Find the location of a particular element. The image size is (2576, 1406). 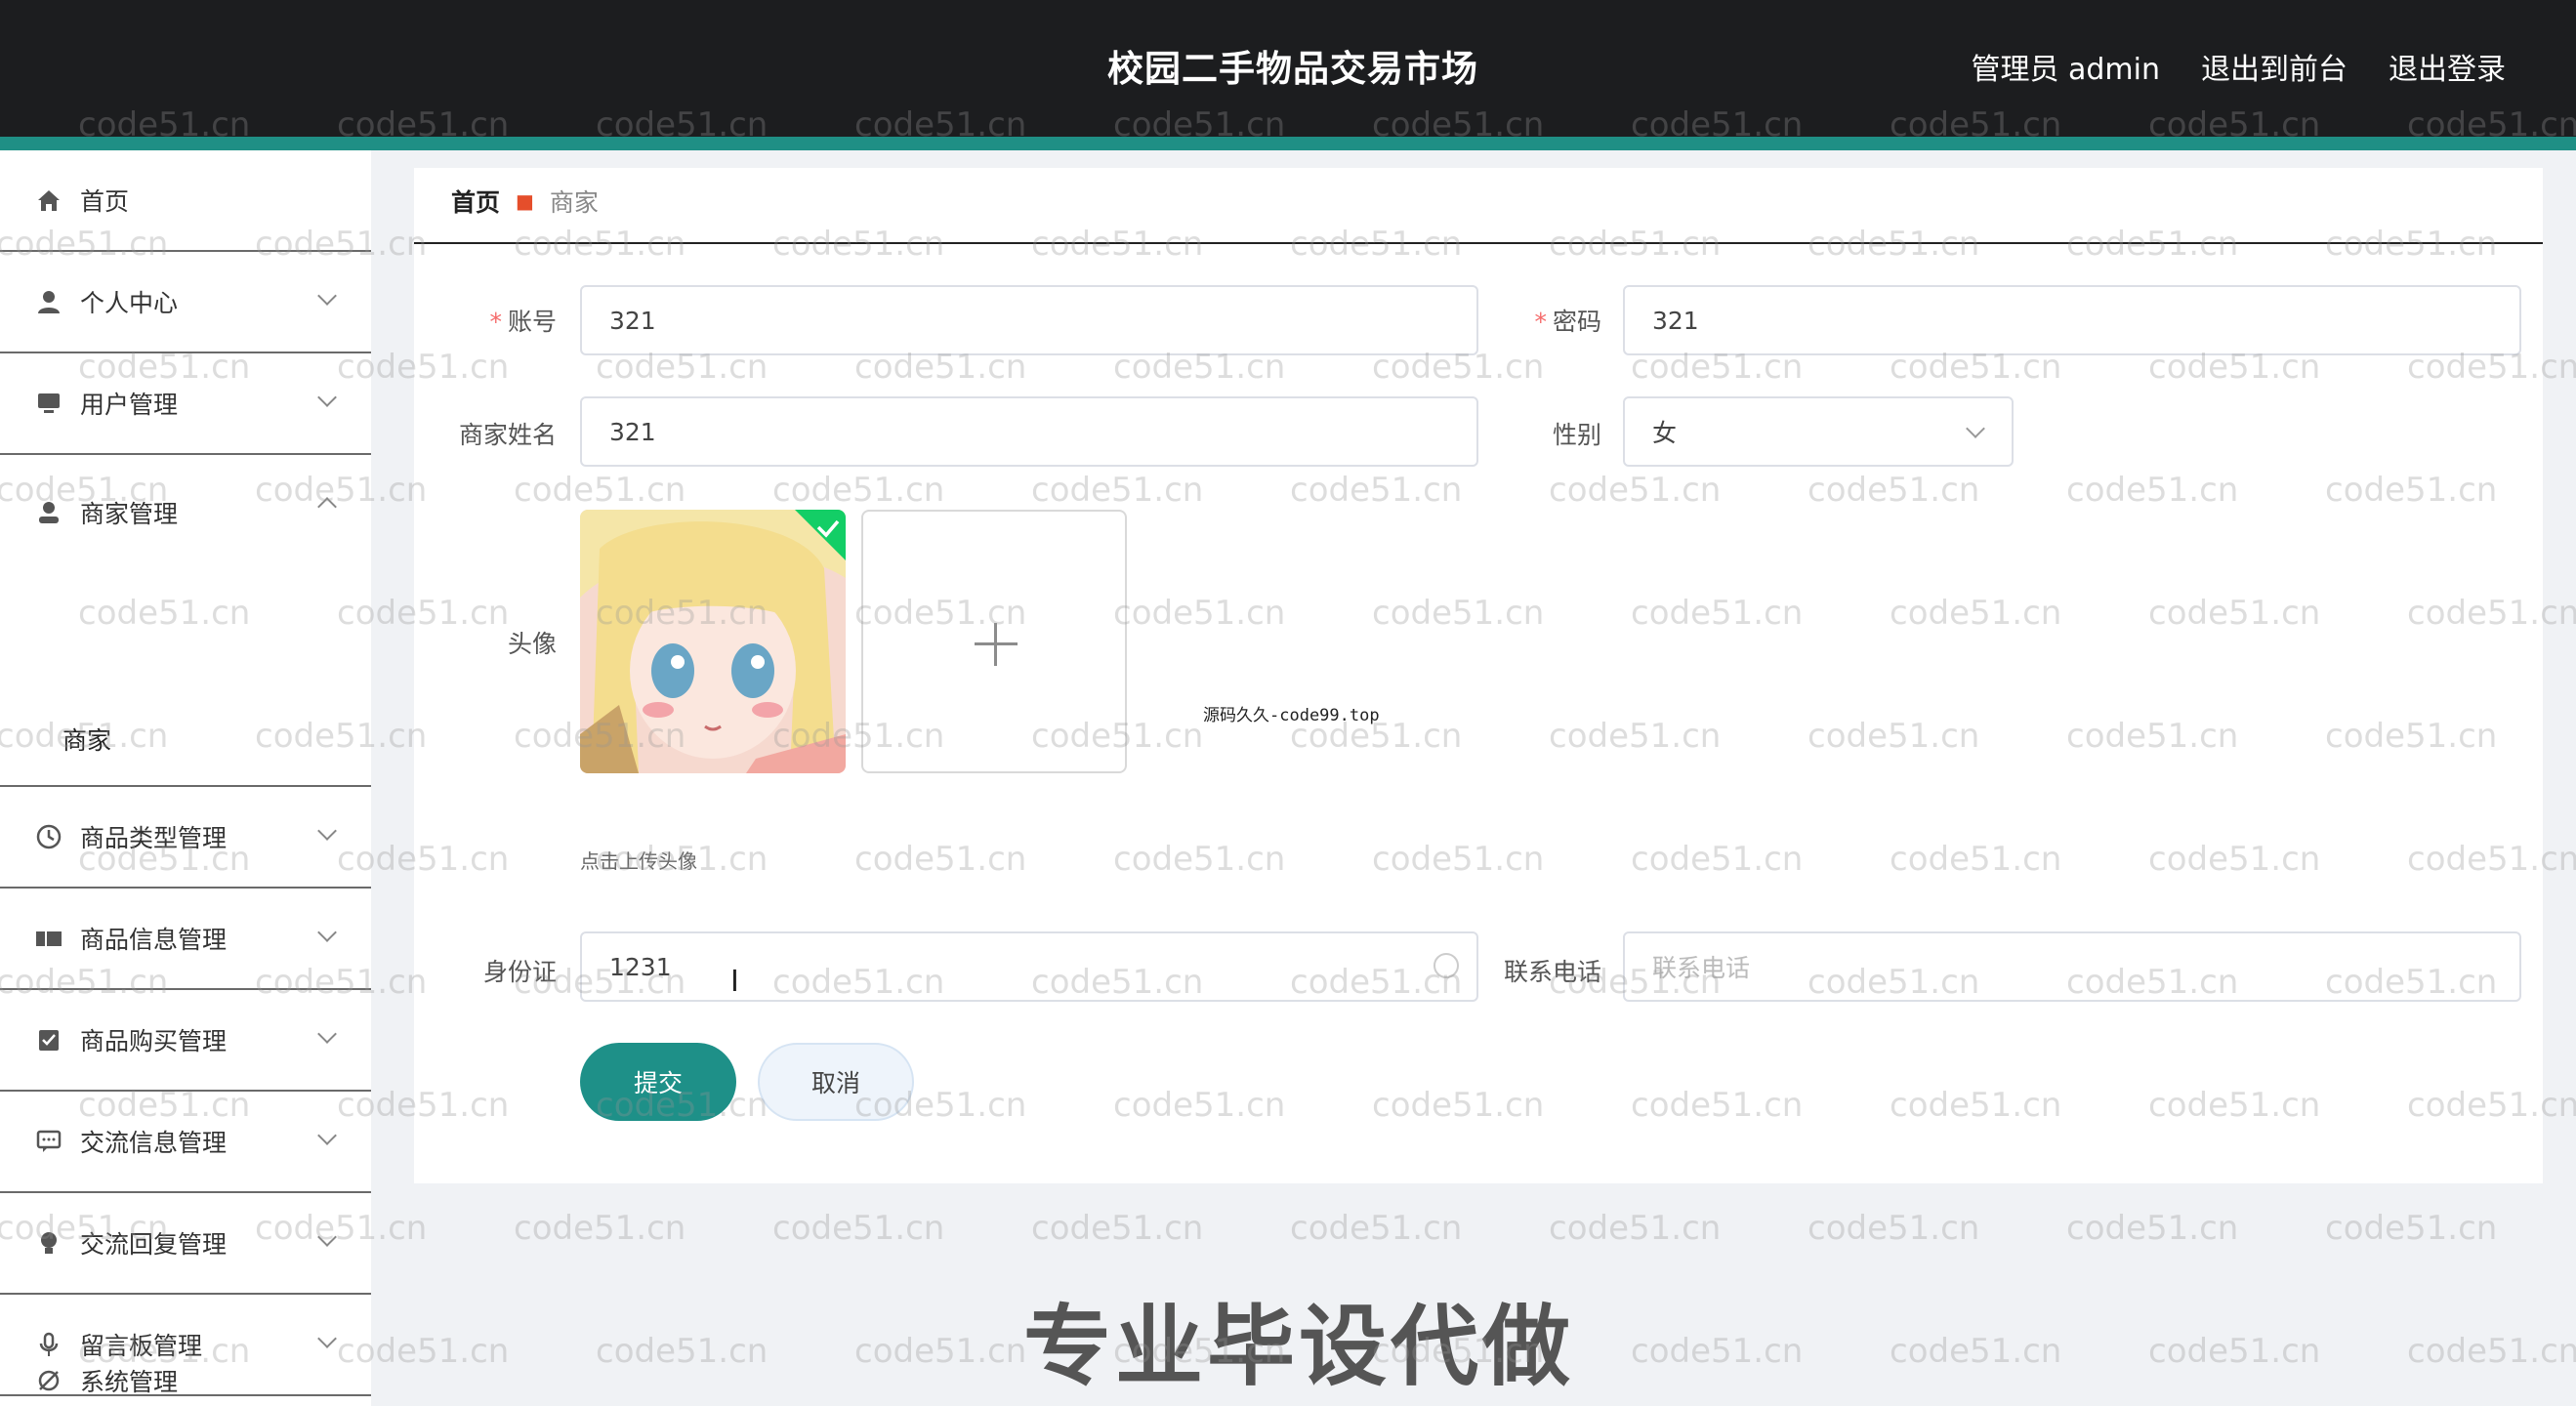

sidebar-item-label: 商品信息管理 is located at coordinates (154, 940).